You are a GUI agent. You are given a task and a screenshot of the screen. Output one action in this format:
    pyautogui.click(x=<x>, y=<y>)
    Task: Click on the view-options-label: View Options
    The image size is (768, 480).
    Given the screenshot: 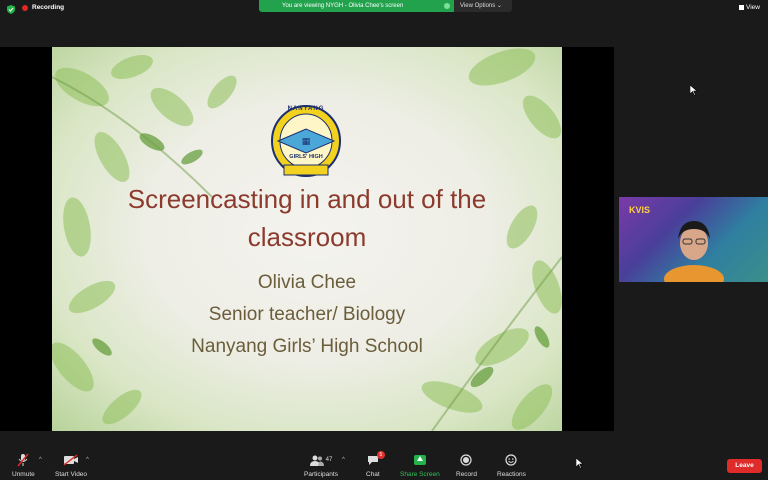 What is the action you would take?
    pyautogui.click(x=478, y=6)
    